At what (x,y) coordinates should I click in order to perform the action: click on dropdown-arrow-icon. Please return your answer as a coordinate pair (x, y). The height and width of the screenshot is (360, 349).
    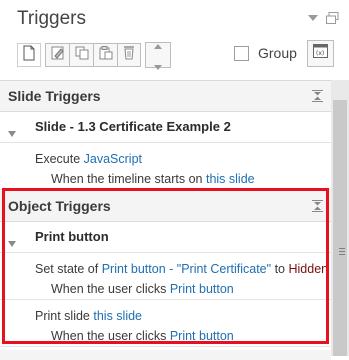
    Looking at the image, I should click on (313, 18).